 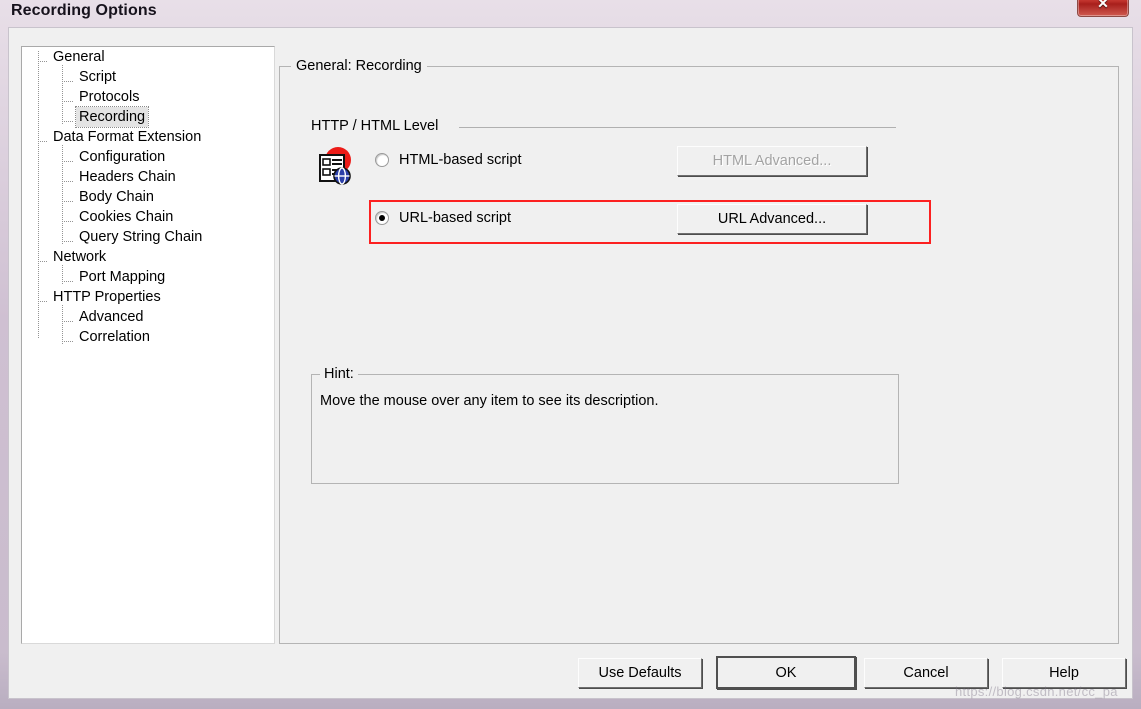 What do you see at coordinates (111, 317) in the screenshot?
I see `tree-item-label: Advanced` at bounding box center [111, 317].